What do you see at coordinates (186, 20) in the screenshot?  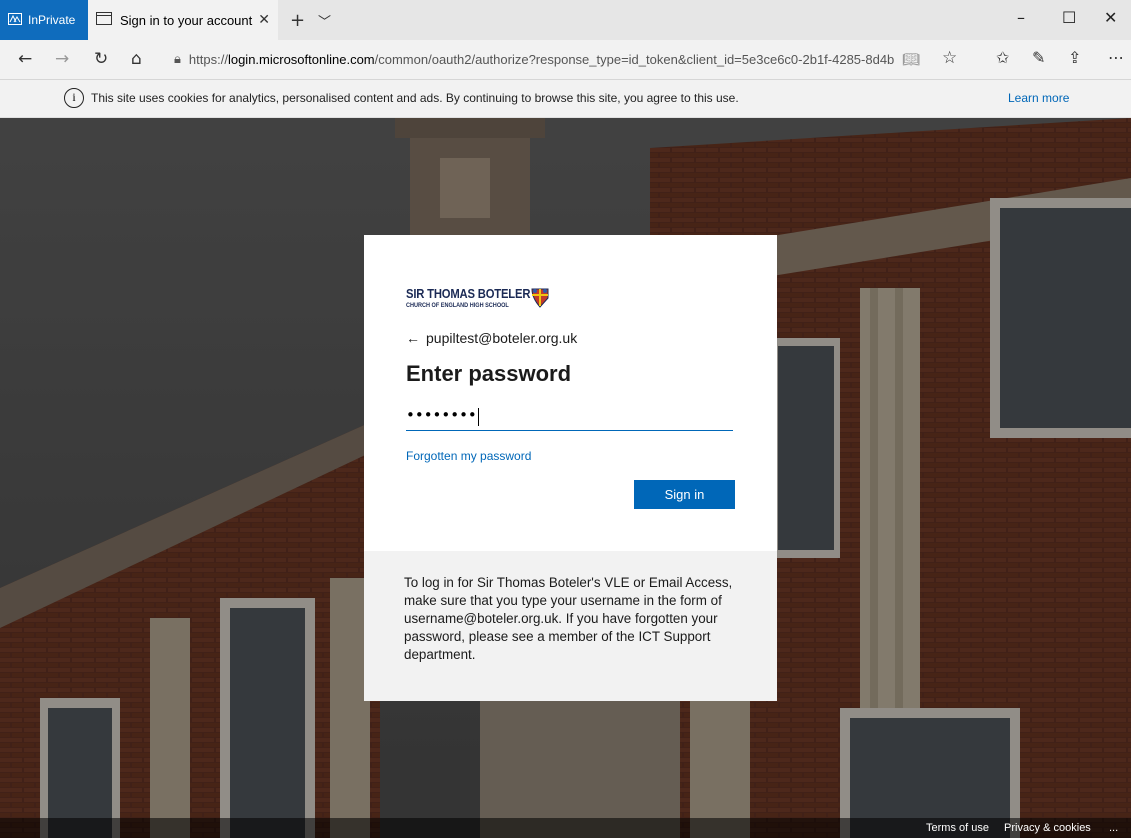 I see `tab-title: Sign in to your account` at bounding box center [186, 20].